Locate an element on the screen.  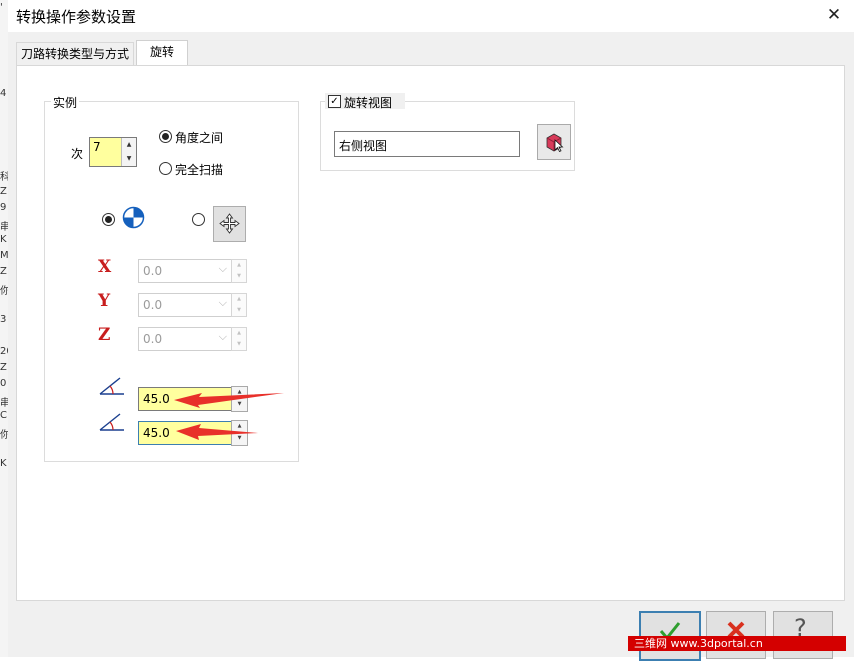
sweep-angle-icon is located at coordinates (111, 422).